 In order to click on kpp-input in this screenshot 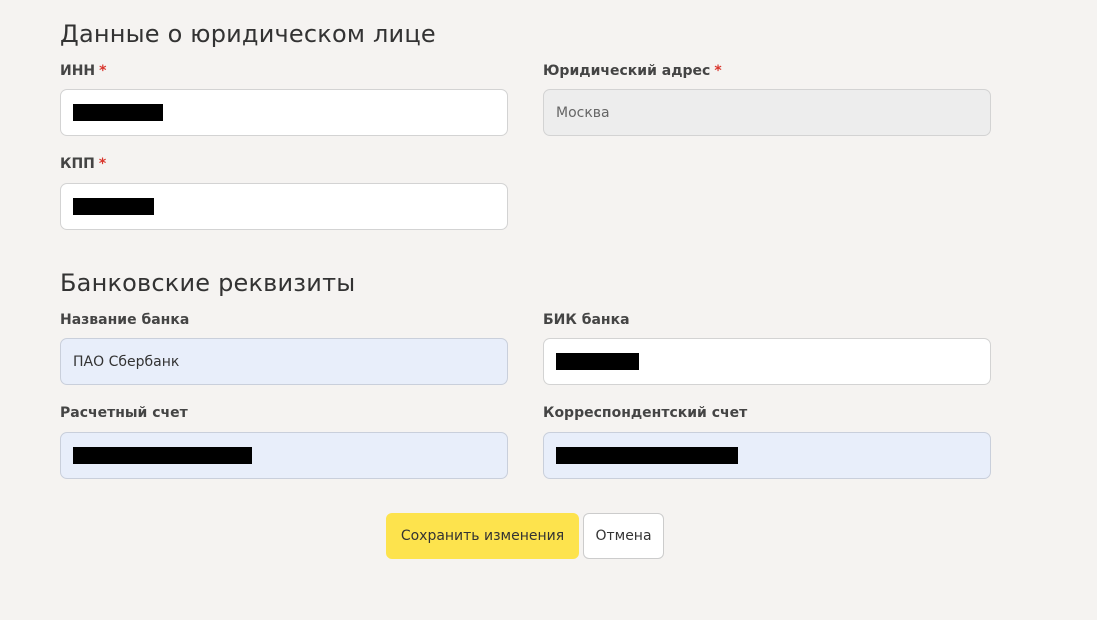, I will do `click(284, 206)`.